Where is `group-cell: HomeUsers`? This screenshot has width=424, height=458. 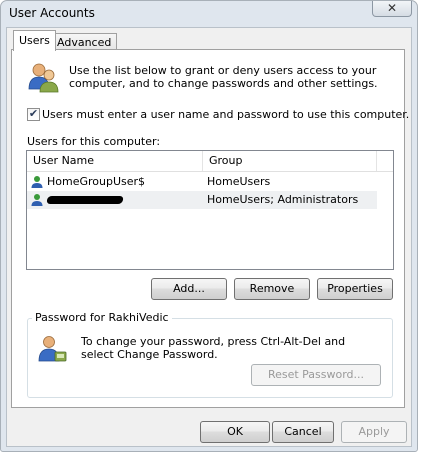 group-cell: HomeUsers is located at coordinates (239, 181).